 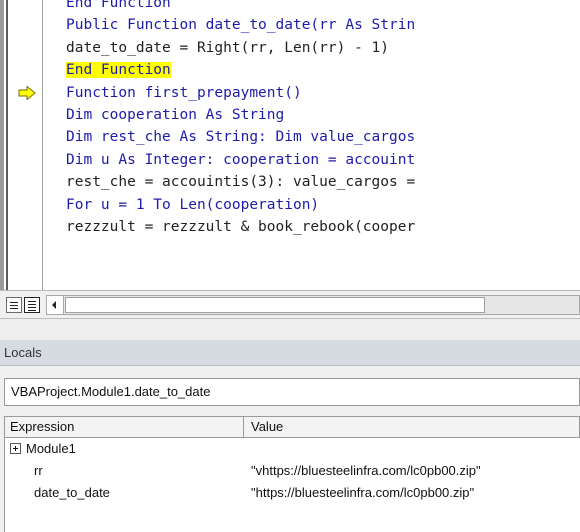 I want to click on code-line-current: End Function, so click(x=240, y=70).